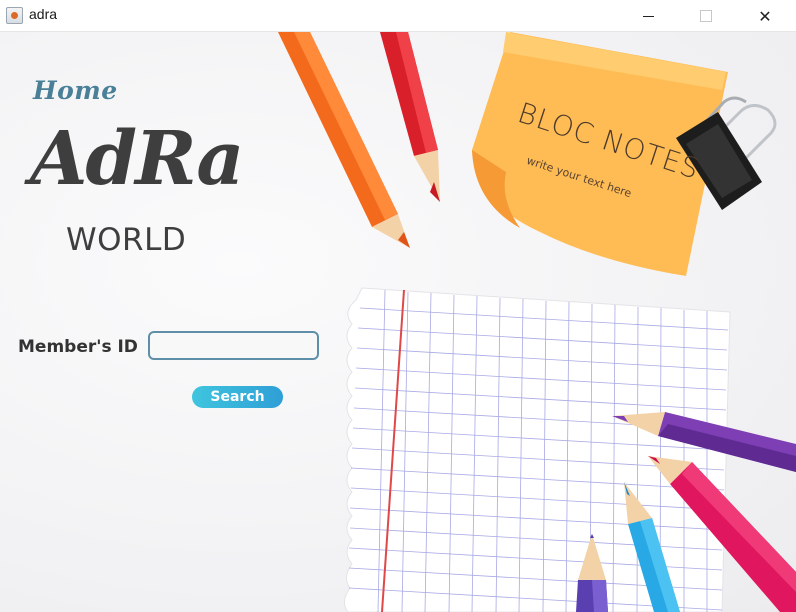 The height and width of the screenshot is (612, 796). What do you see at coordinates (14, 15) in the screenshot?
I see `java-app-icon` at bounding box center [14, 15].